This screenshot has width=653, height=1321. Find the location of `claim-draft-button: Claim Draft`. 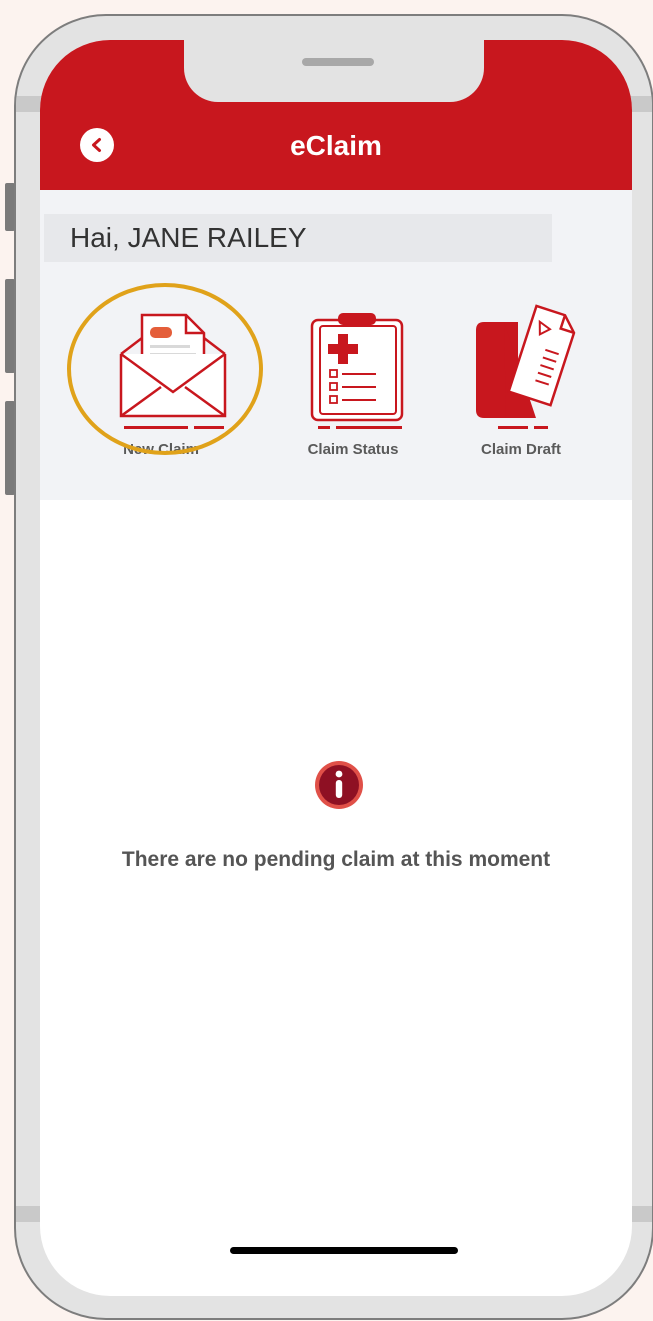

claim-draft-button: Claim Draft is located at coordinates (521, 375).